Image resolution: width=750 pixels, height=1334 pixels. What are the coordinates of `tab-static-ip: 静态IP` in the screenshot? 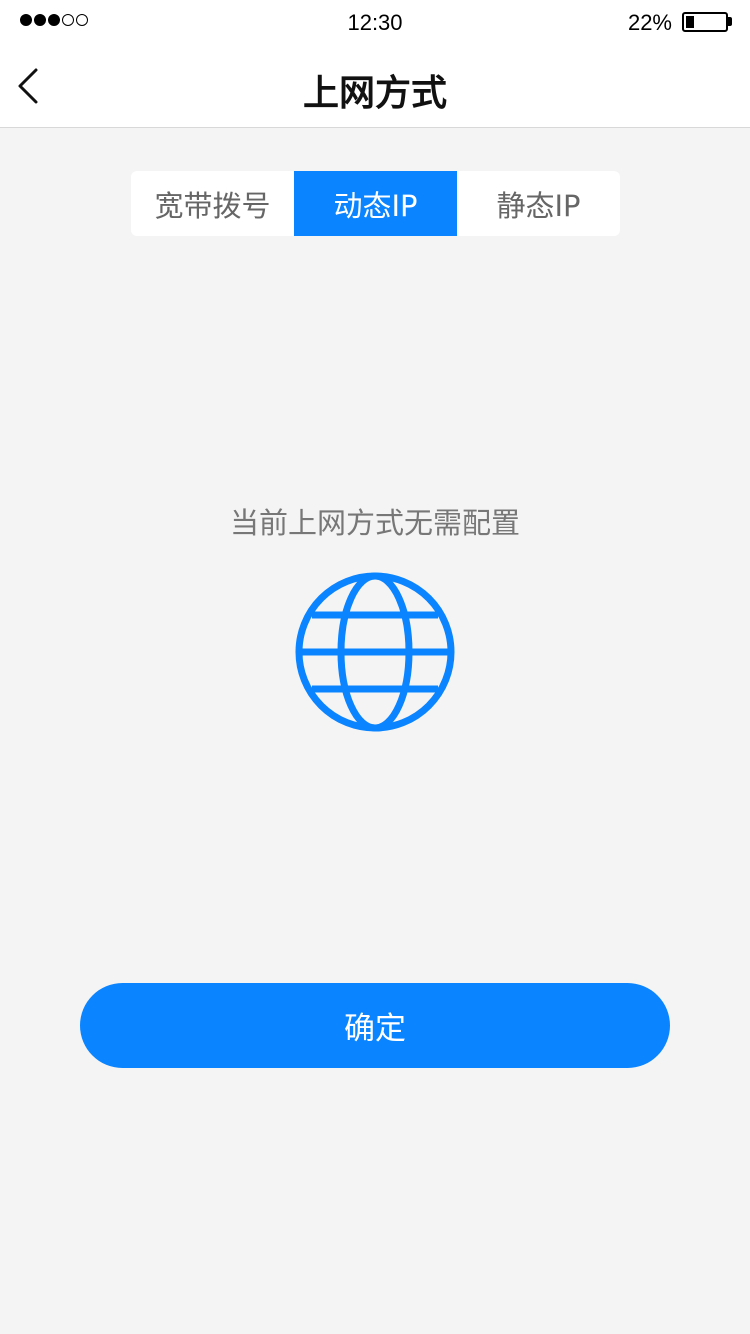 It's located at (538, 203).